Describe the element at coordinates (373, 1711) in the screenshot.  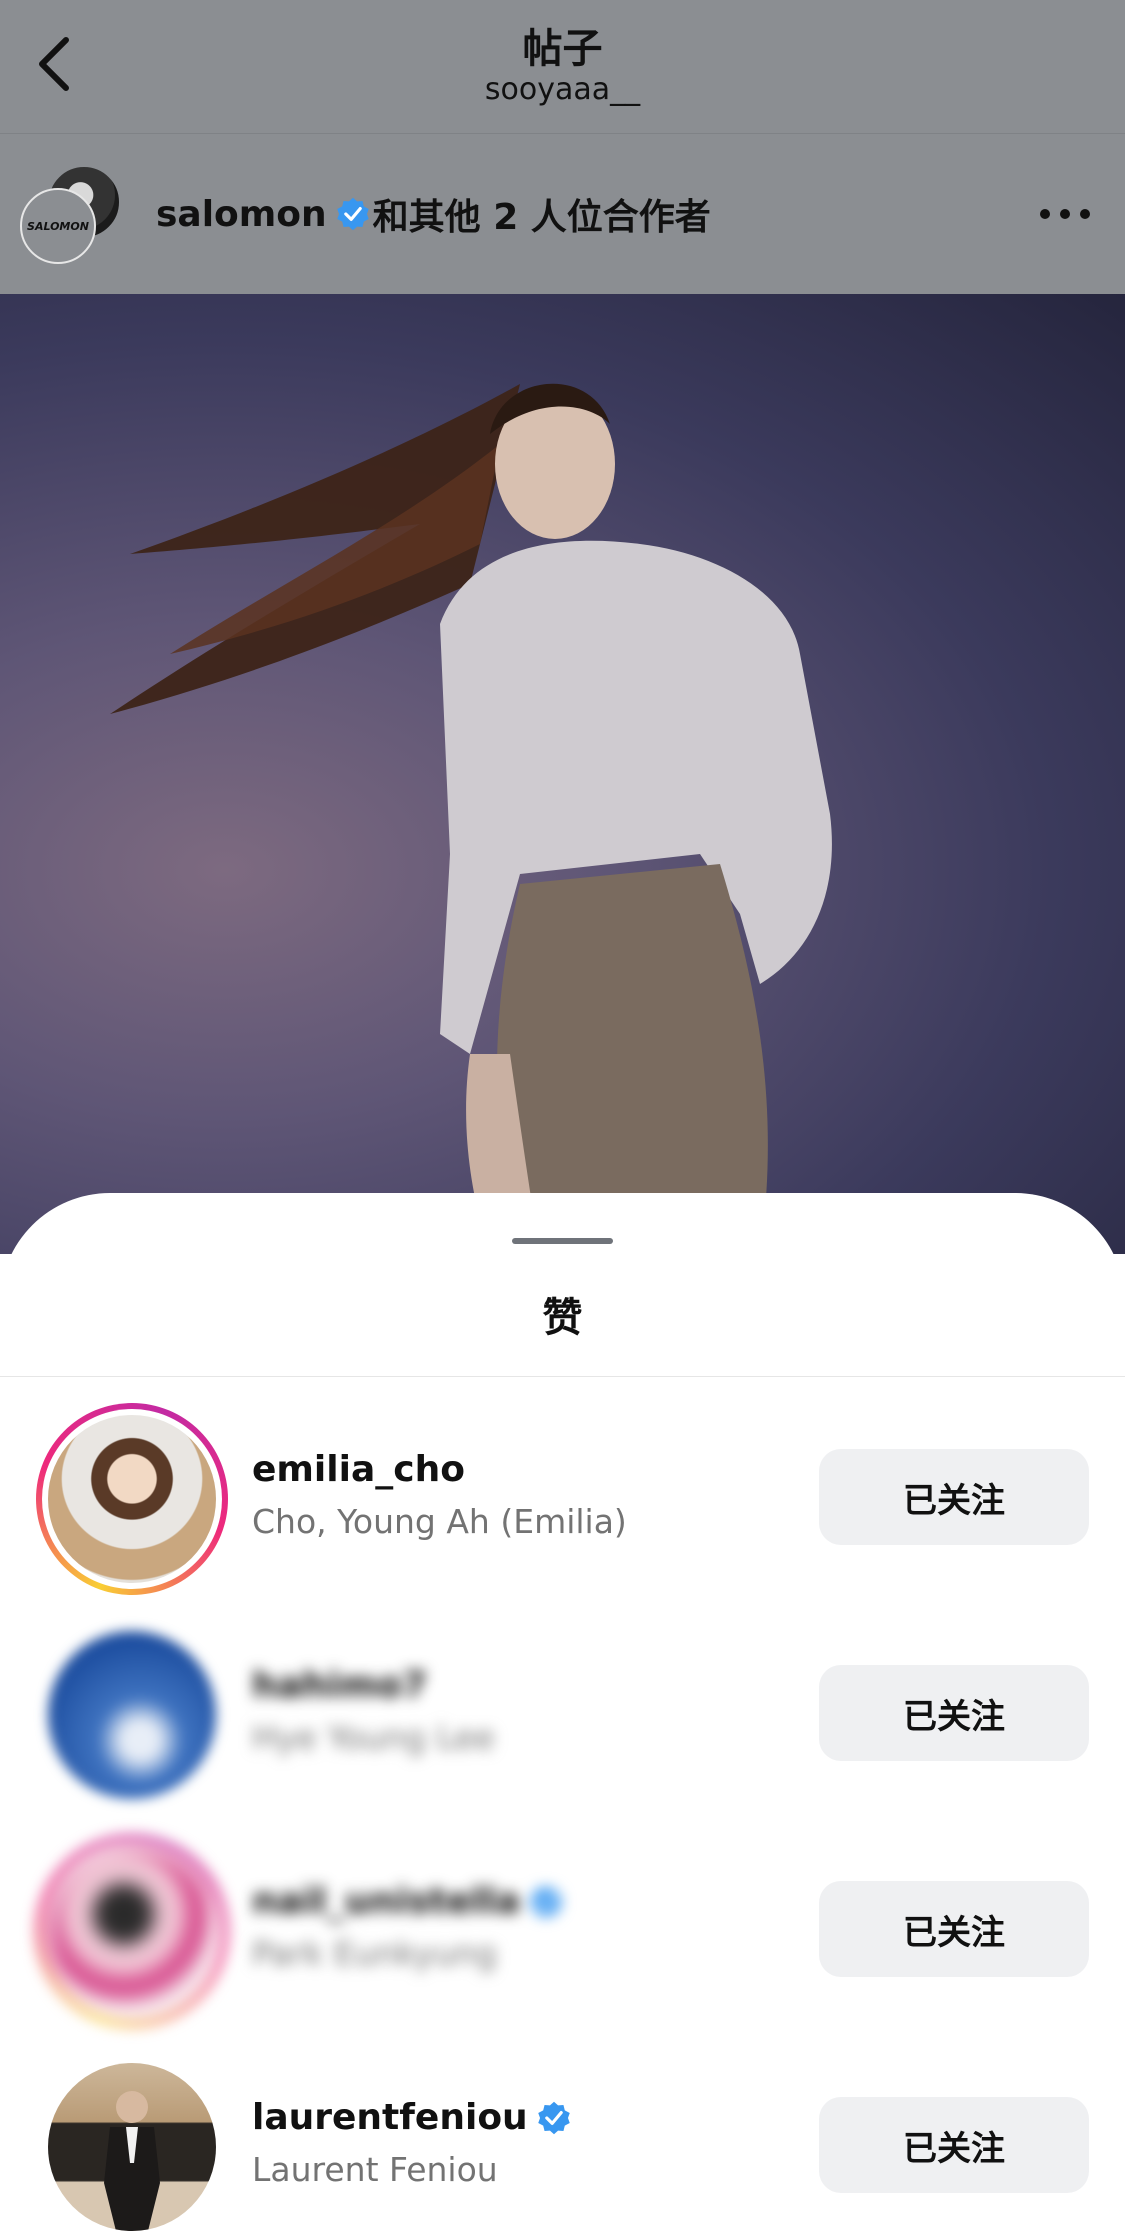
I see `user-info: hahimo7 Hye Young Lee` at that location.